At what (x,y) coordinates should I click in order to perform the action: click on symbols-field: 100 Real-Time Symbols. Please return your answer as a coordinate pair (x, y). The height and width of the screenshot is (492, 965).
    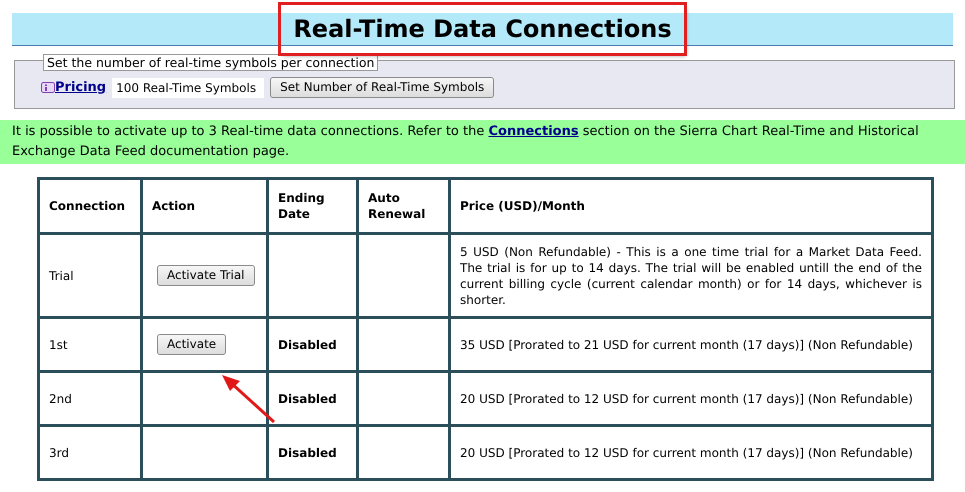
    Looking at the image, I should click on (188, 88).